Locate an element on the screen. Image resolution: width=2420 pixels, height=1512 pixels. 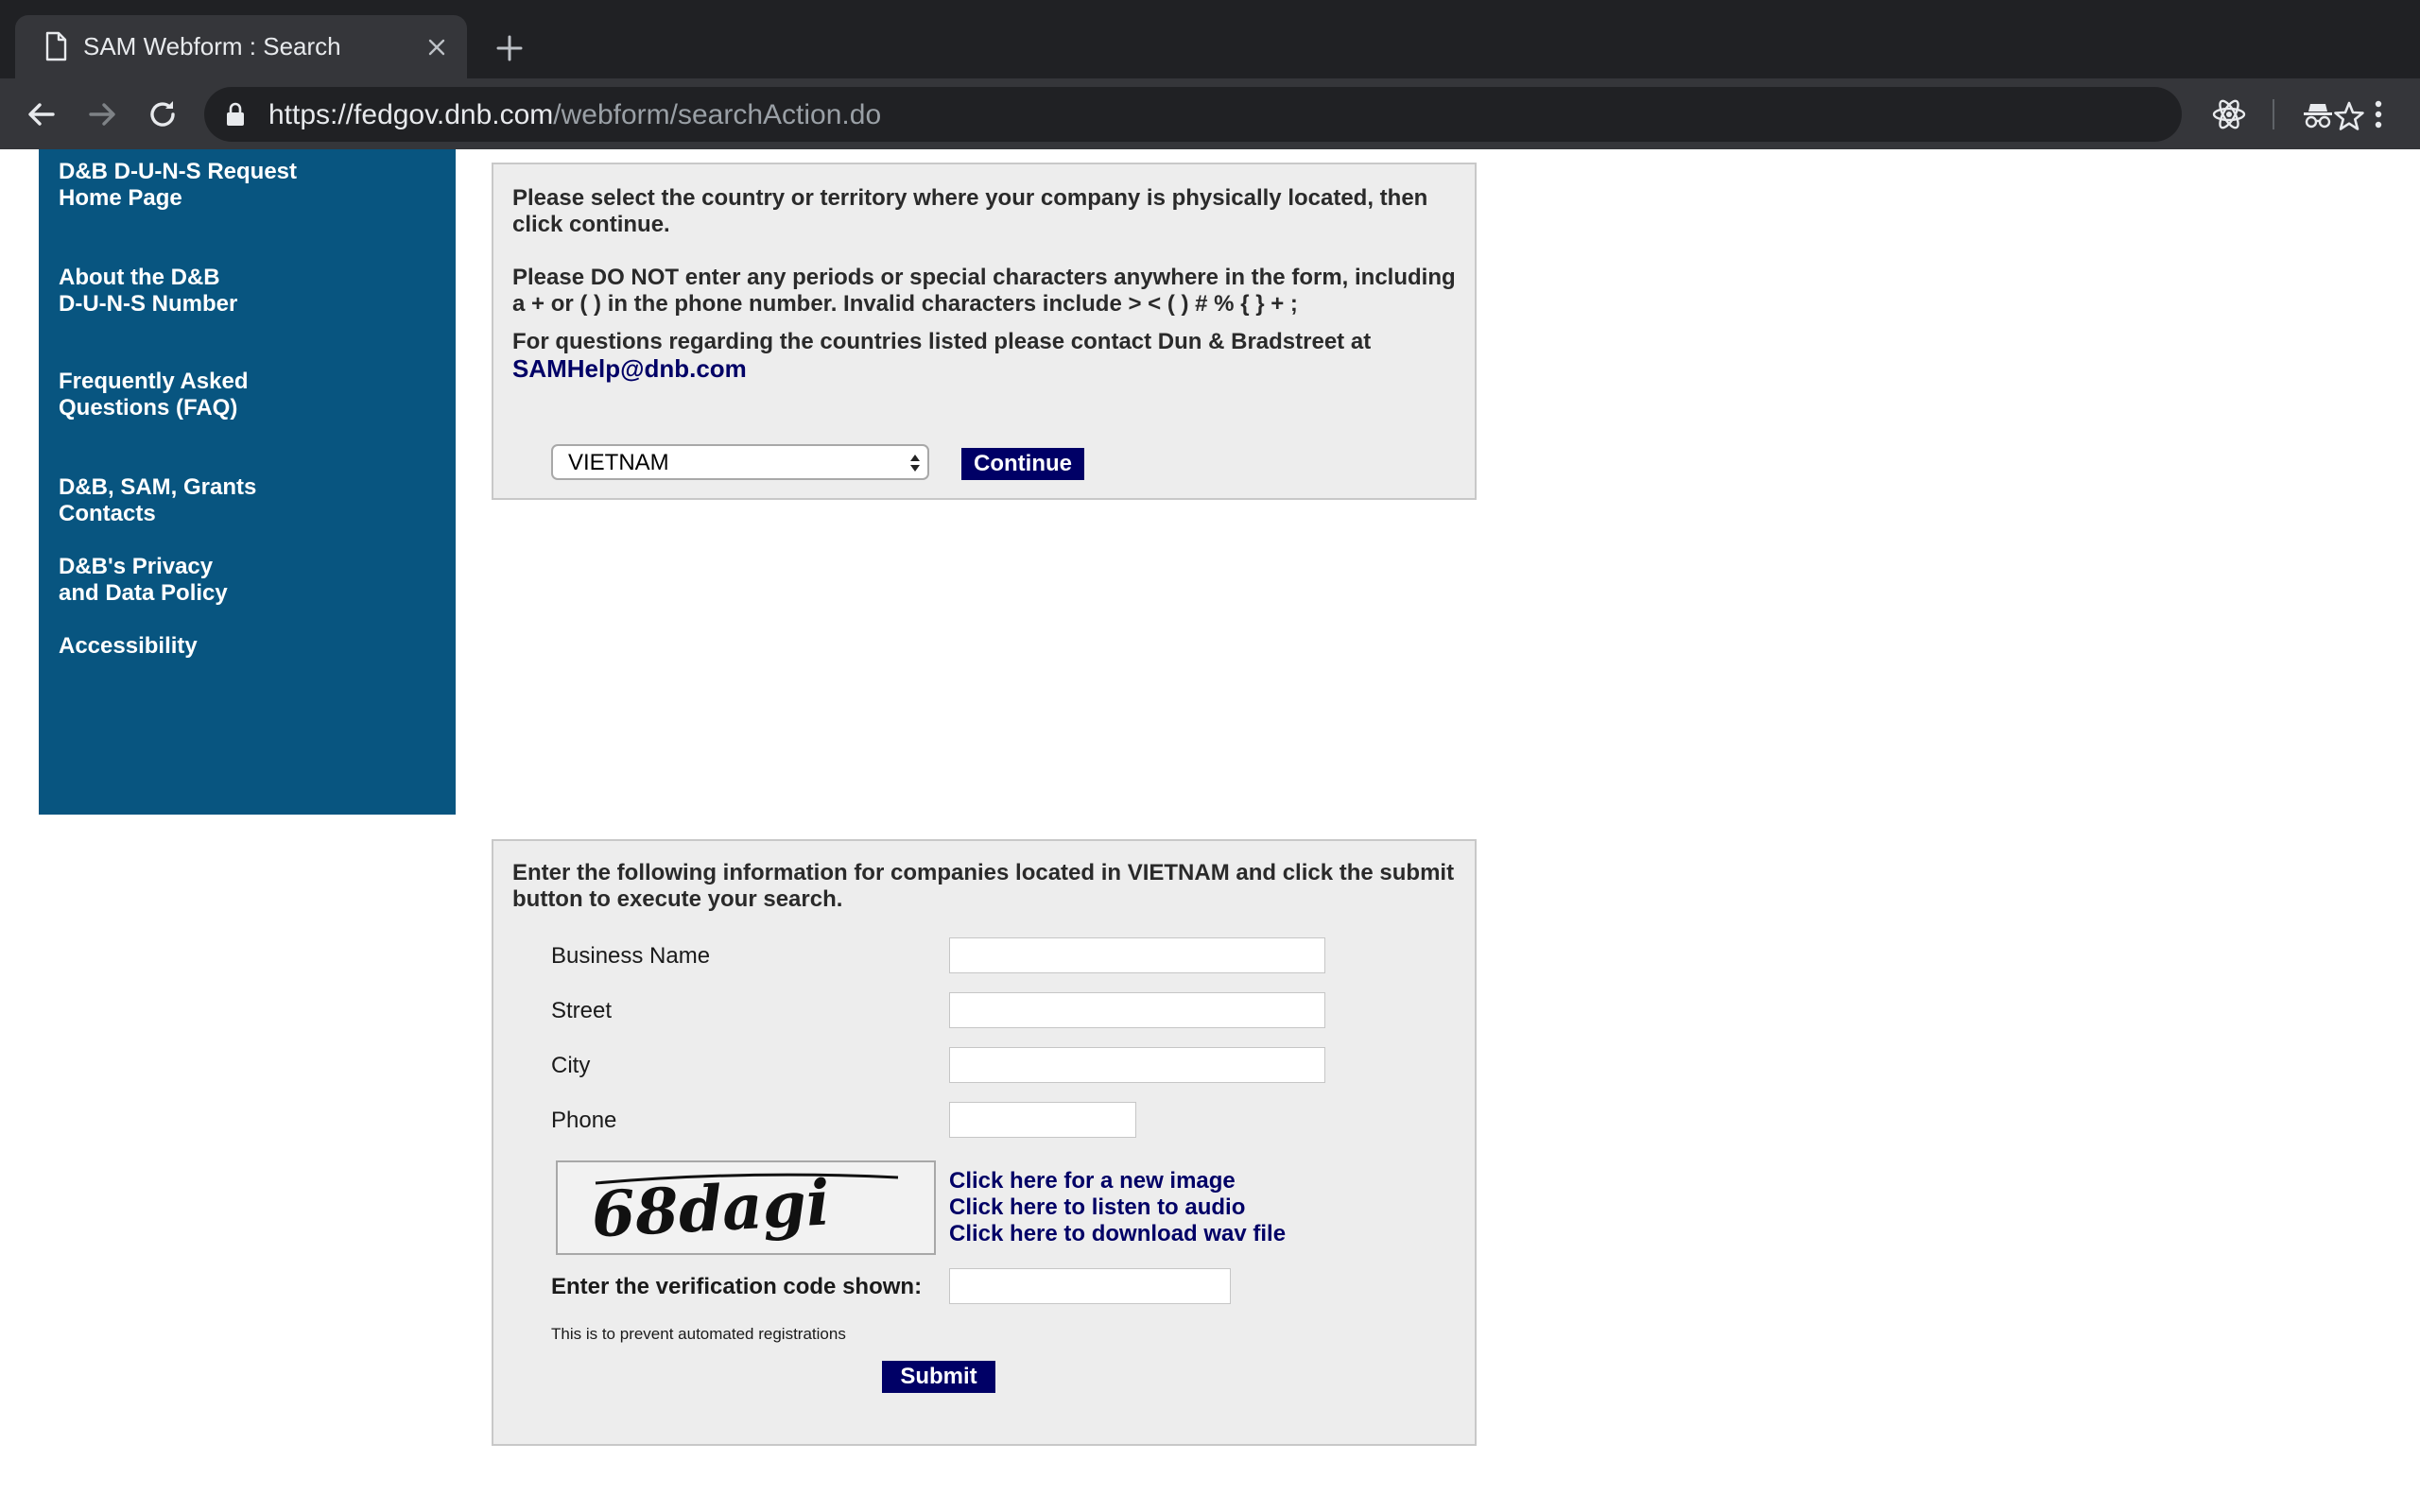
url-path: /webform/searchAction.do is located at coordinates (717, 114).